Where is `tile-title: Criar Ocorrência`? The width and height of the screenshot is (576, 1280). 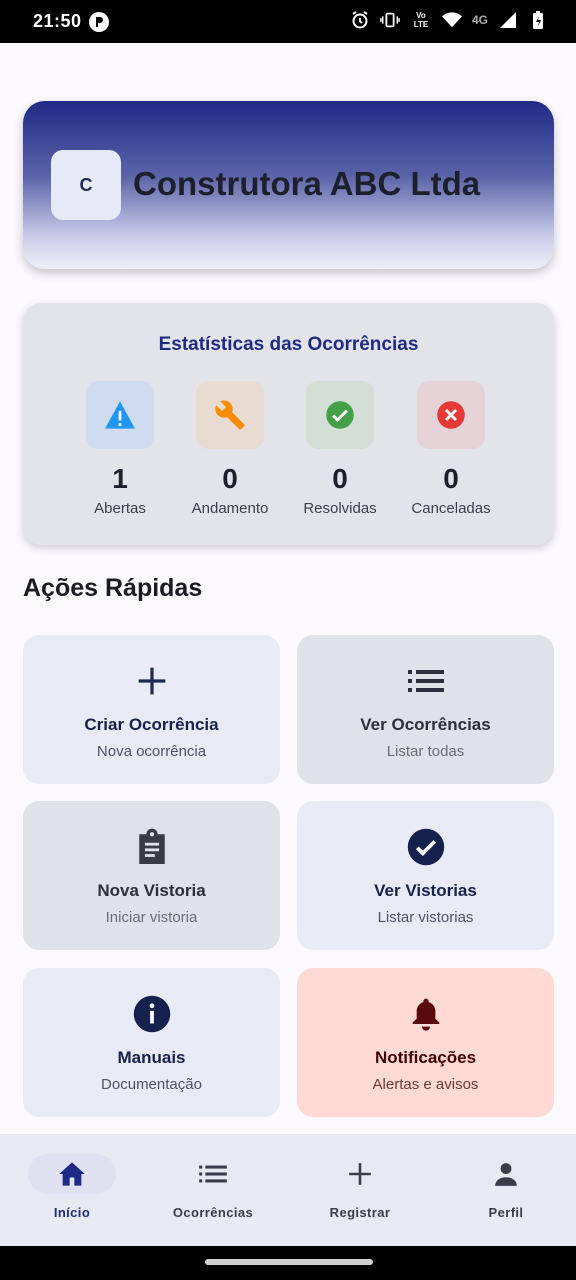
tile-title: Criar Ocorrência is located at coordinates (151, 724).